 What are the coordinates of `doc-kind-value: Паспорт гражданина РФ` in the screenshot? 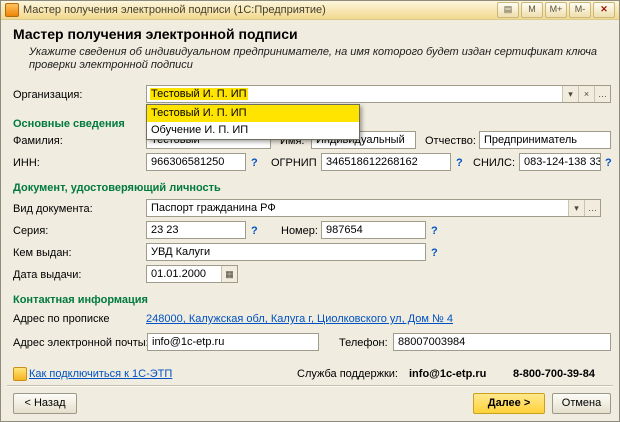 It's located at (213, 208).